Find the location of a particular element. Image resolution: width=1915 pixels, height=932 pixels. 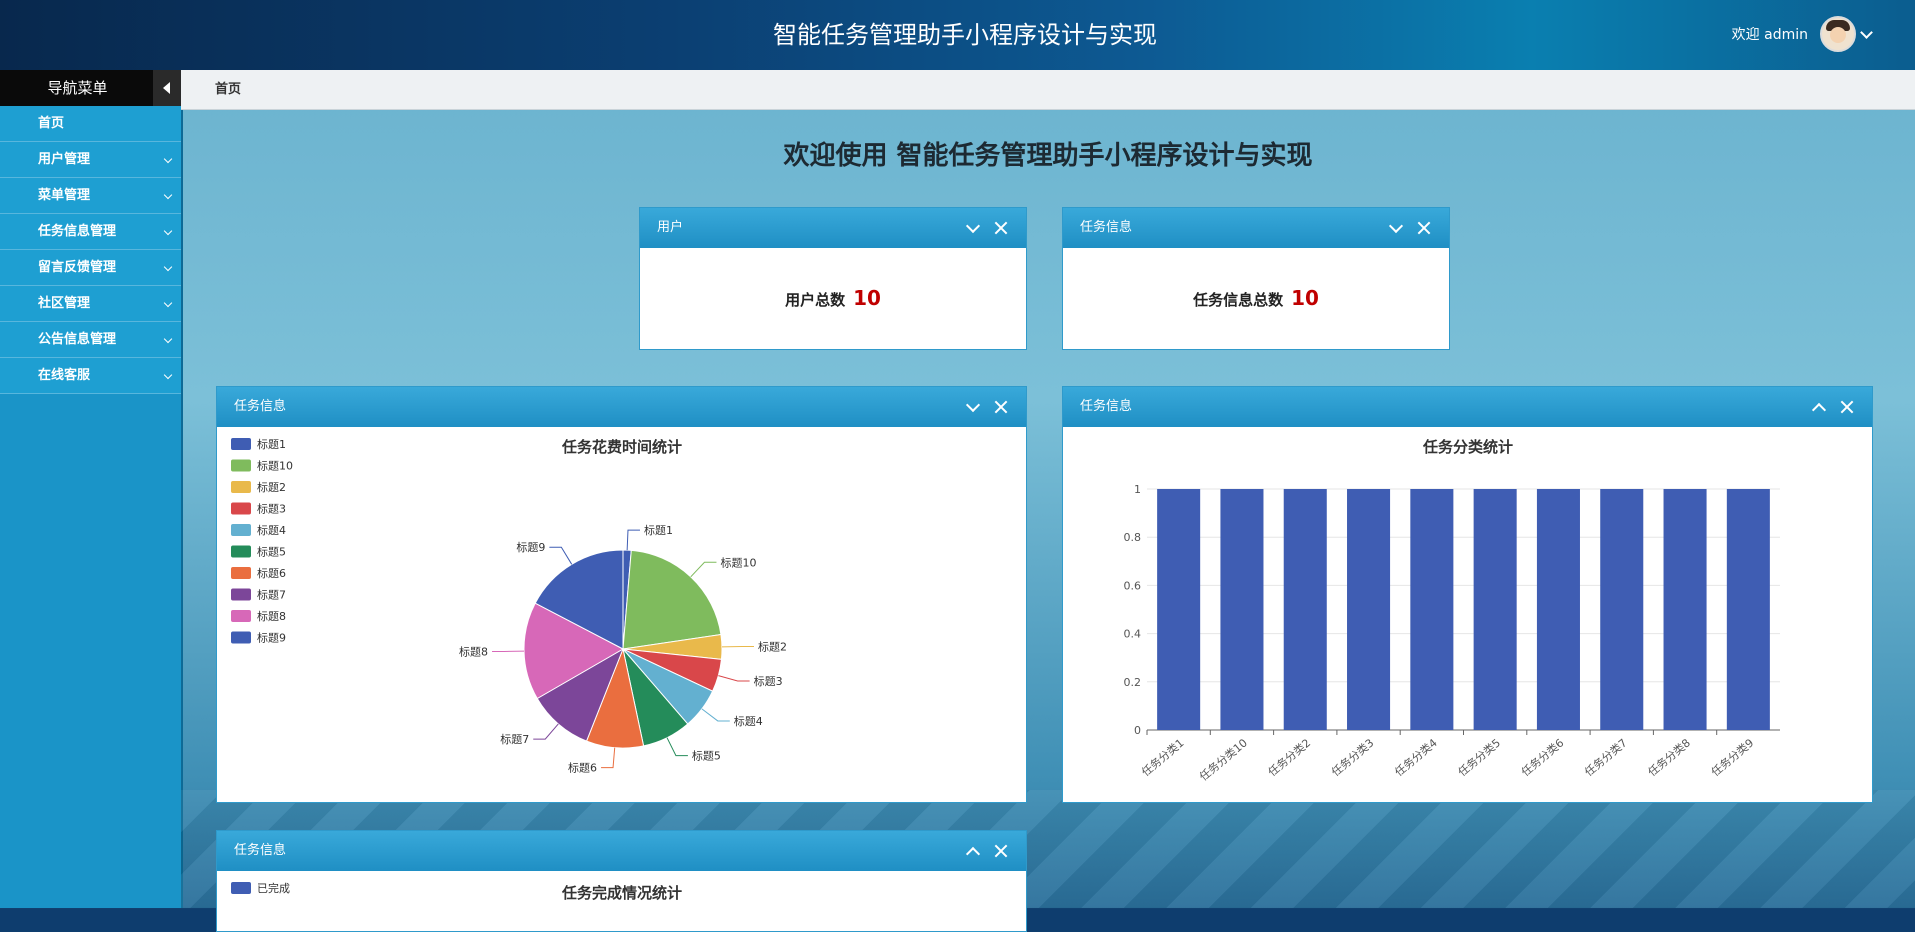

slice-label: 标题4 is located at coordinates (748, 721).